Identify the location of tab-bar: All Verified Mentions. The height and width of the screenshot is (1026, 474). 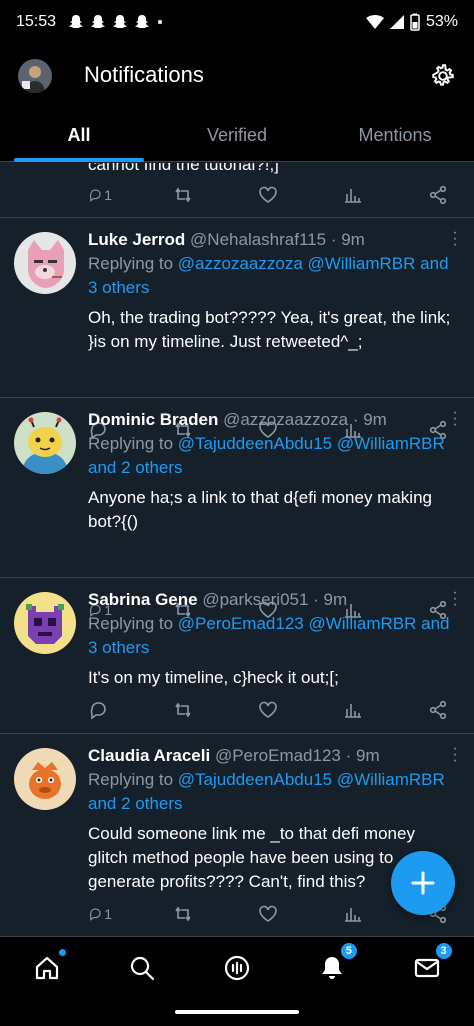
(237, 136).